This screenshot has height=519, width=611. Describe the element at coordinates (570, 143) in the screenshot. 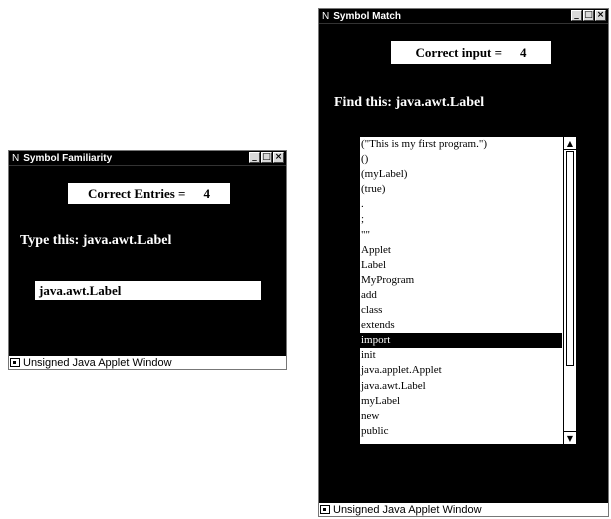

I see `scroll-up-arrow-icon: ▲` at that location.